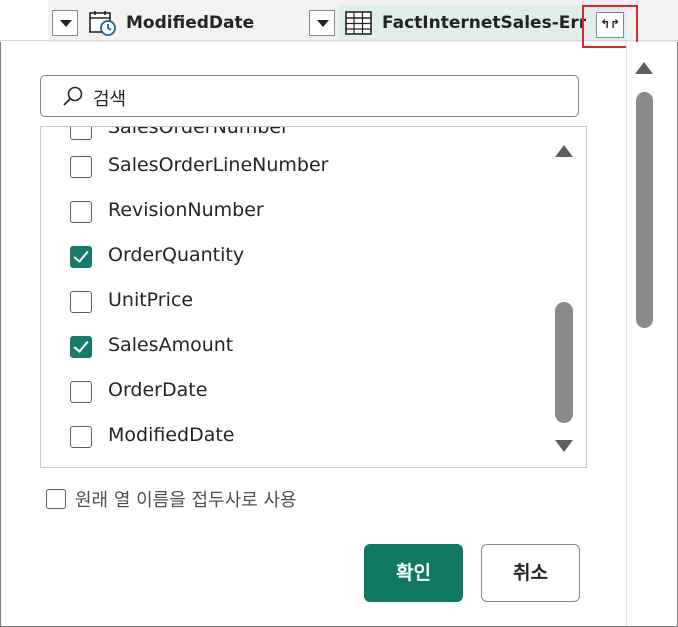 Image resolution: width=678 pixels, height=627 pixels. What do you see at coordinates (644, 68) in the screenshot?
I see `scroll-up-arrow-icon` at bounding box center [644, 68].